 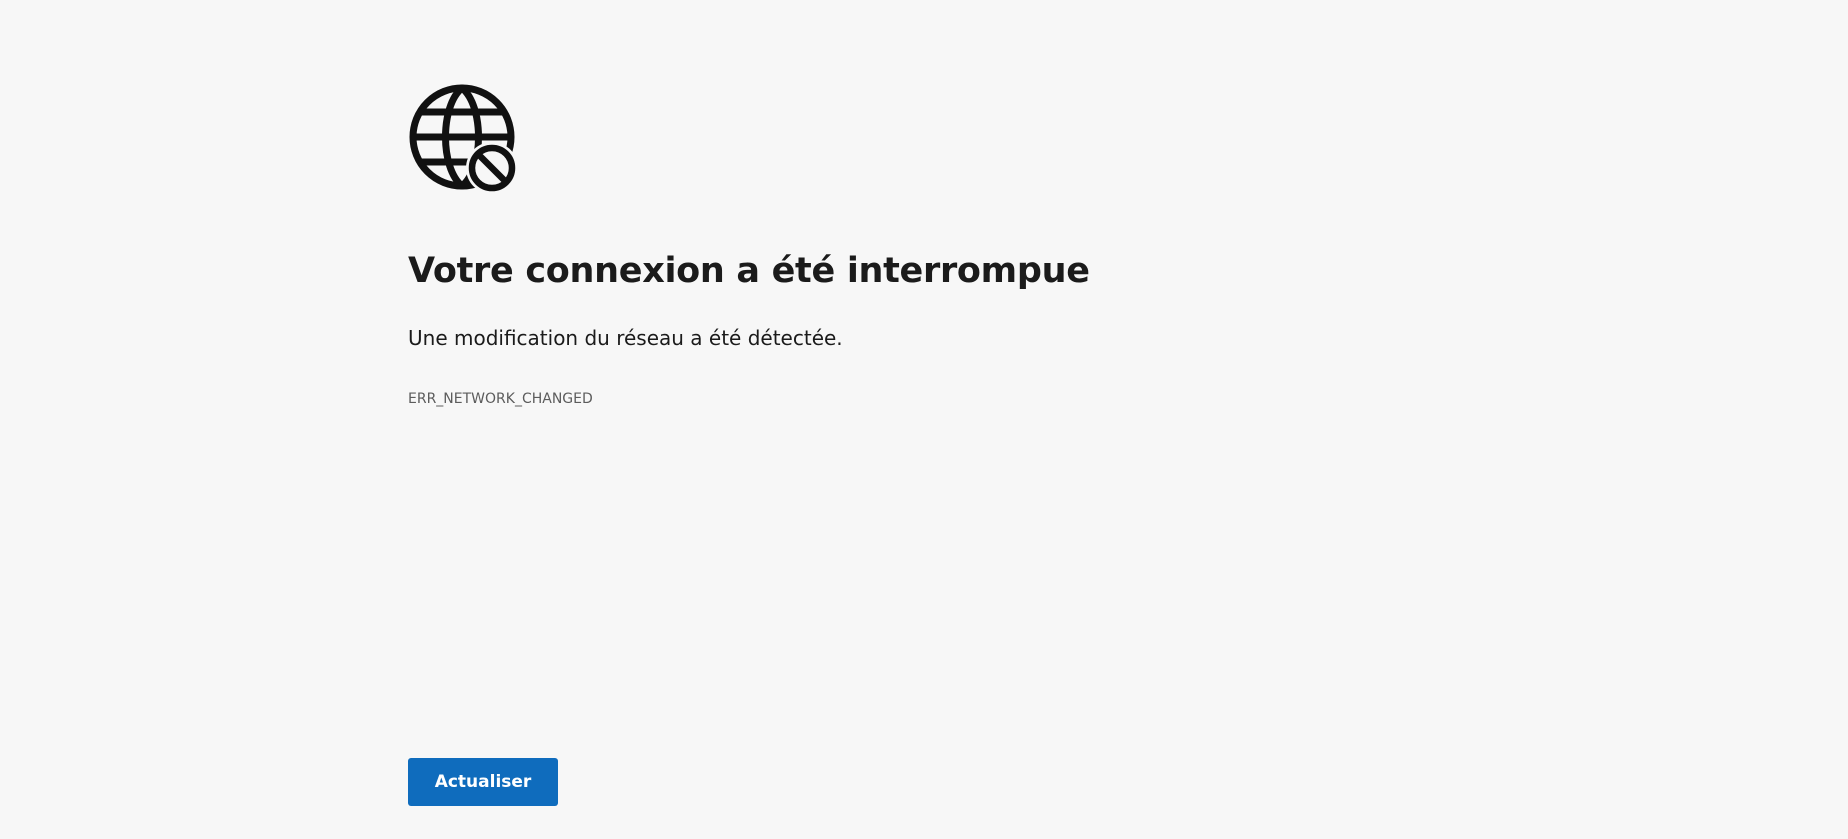 I want to click on globe-blocked-icon, so click(x=463, y=138).